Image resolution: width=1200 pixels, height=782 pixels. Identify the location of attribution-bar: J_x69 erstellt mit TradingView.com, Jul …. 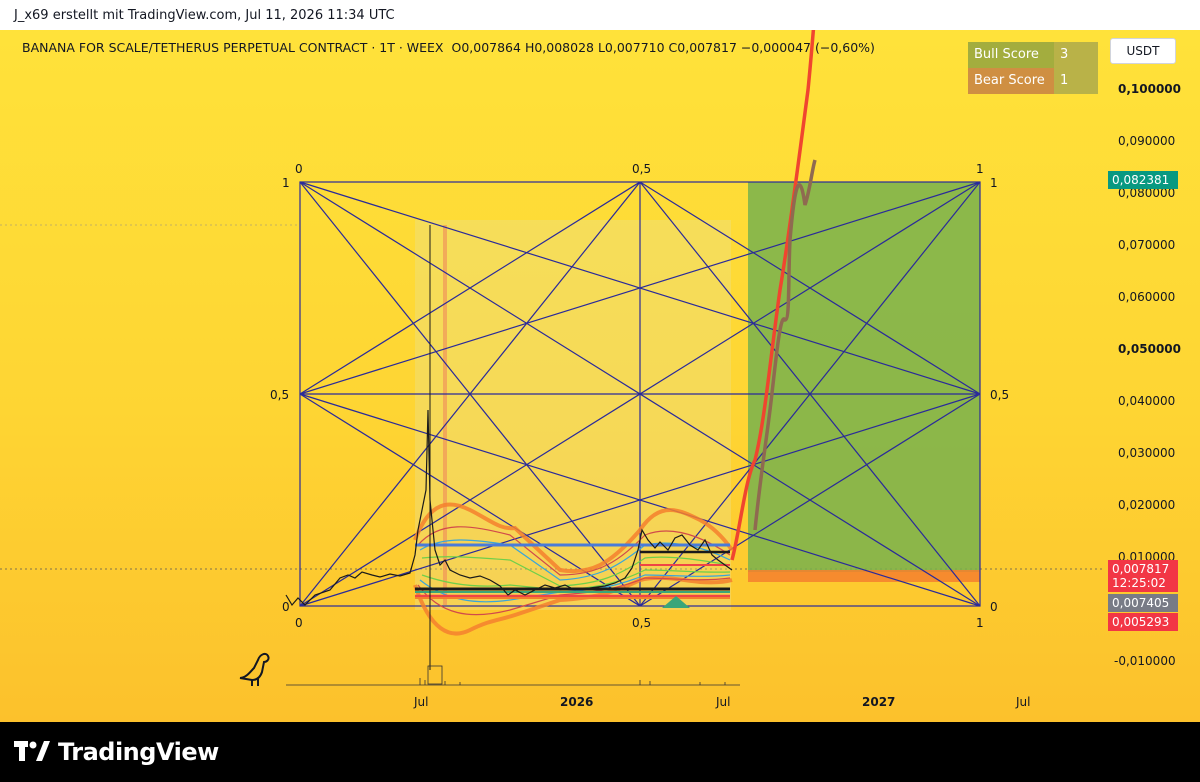
(600, 15).